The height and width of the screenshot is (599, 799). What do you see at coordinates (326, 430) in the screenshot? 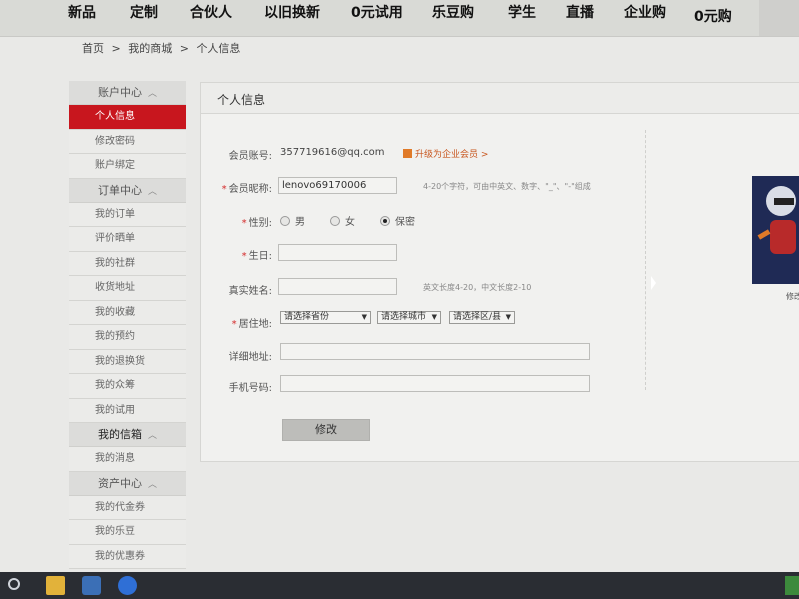
I see `submit-button: 修改` at bounding box center [326, 430].